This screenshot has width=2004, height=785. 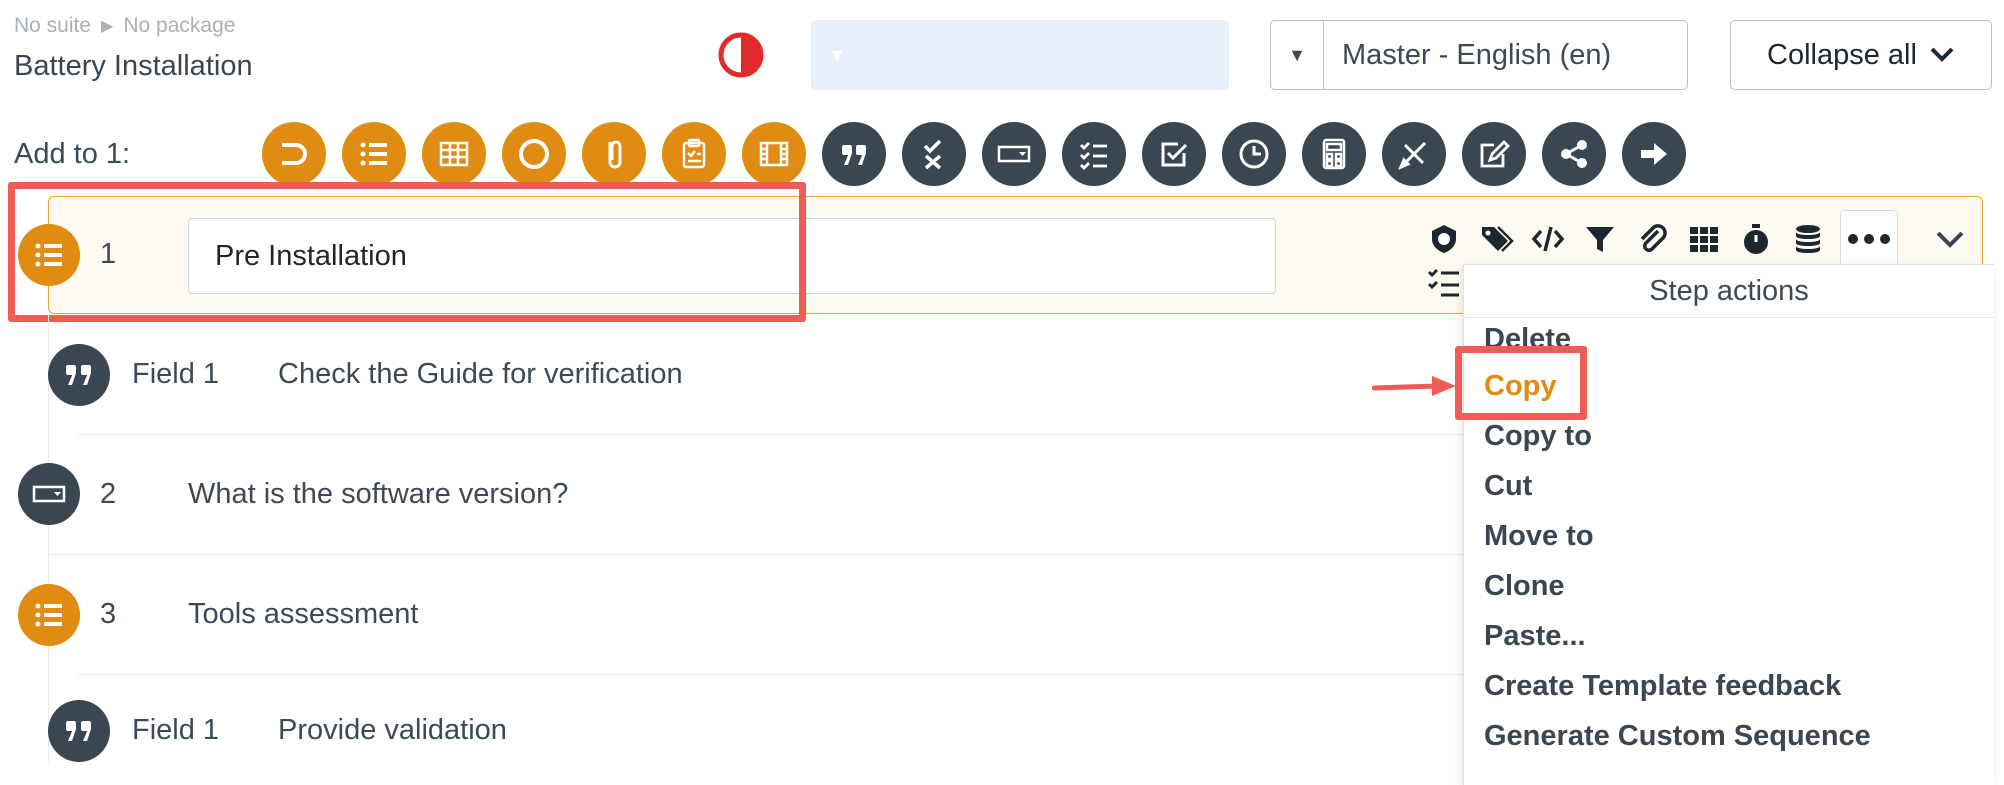 I want to click on contrast-icon, so click(x=741, y=55).